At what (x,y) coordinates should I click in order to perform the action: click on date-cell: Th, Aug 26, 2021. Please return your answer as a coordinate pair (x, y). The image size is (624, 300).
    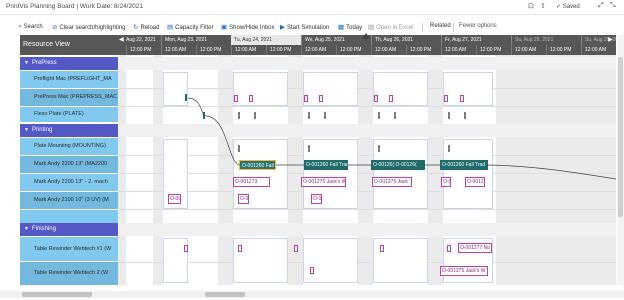
    Looking at the image, I should click on (406, 40).